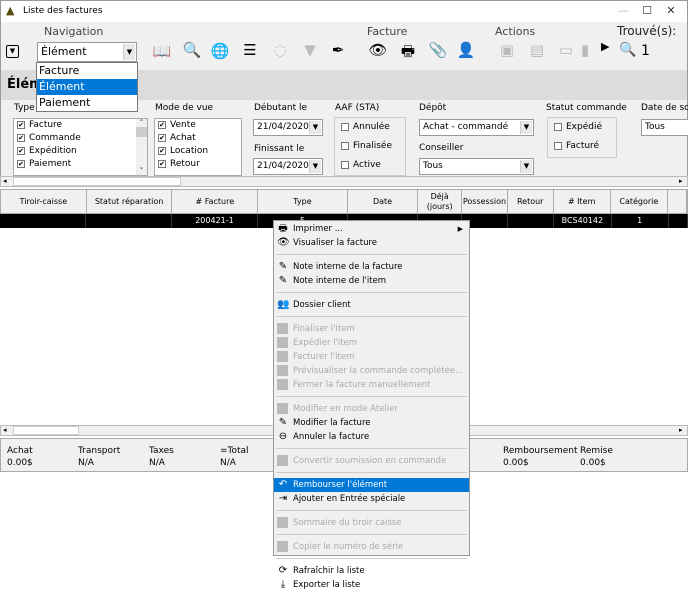 The width and height of the screenshot is (688, 592). I want to click on maximize-button: ☐, so click(647, 12).